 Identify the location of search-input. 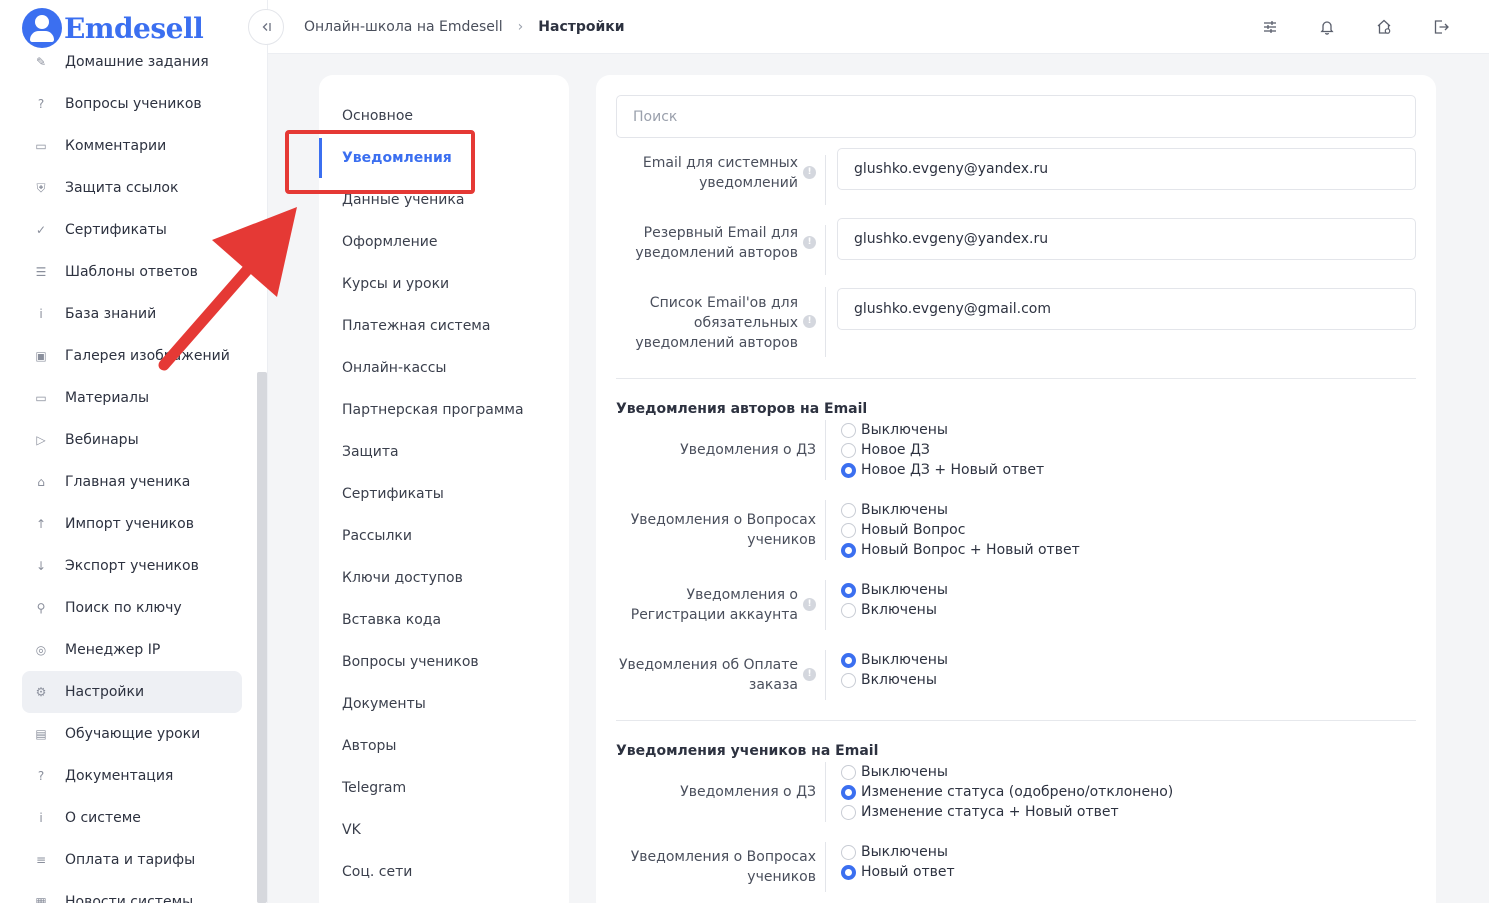
(1016, 116).